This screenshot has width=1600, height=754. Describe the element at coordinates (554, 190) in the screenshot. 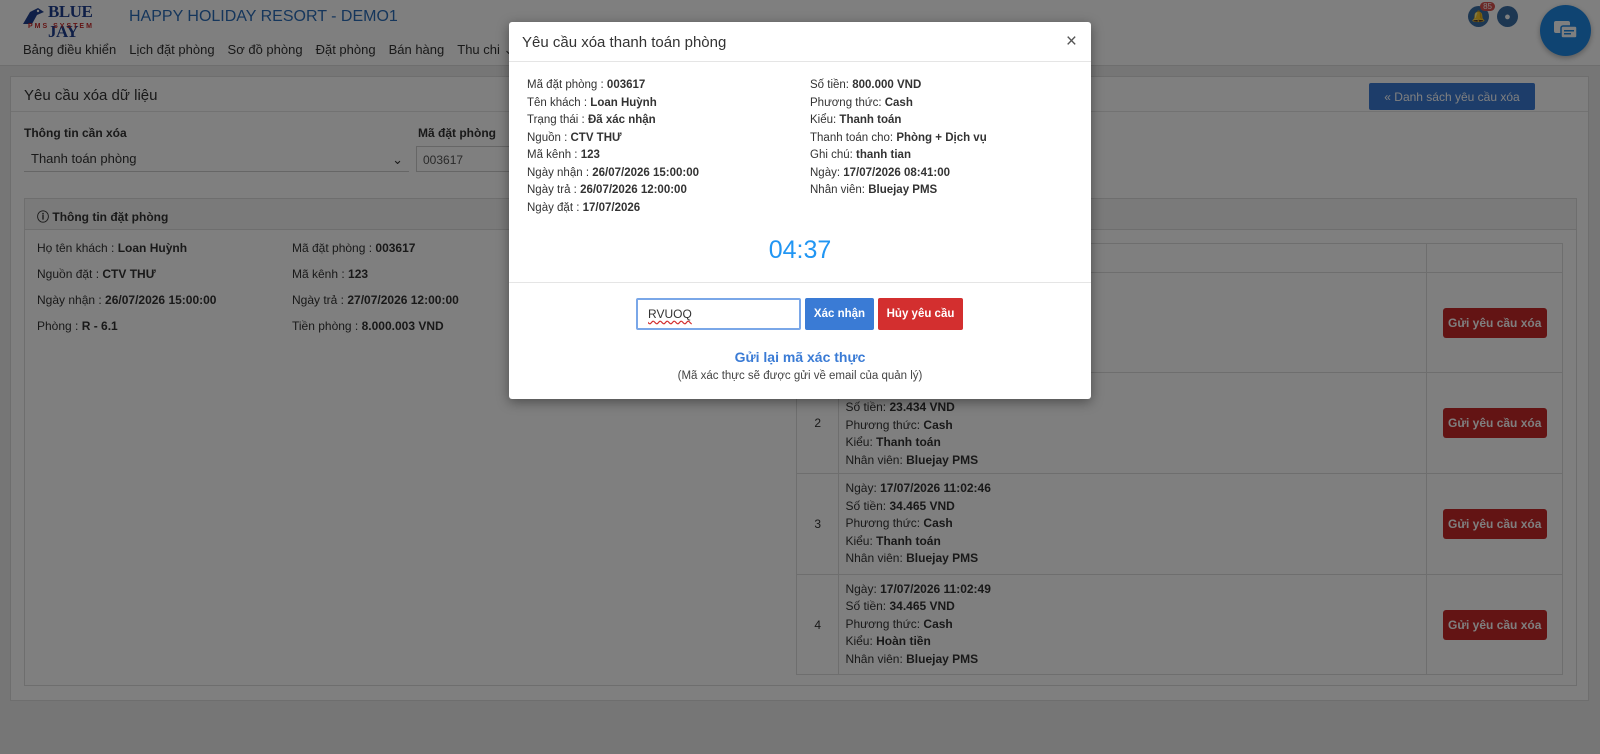

I see `modal-checkout-label: Ngày trả :` at that location.